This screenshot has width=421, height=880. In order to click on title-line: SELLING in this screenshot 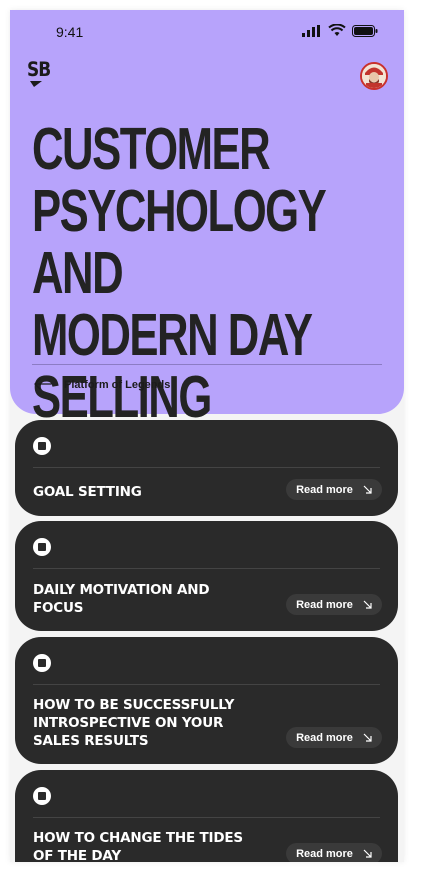, I will do `click(122, 397)`.